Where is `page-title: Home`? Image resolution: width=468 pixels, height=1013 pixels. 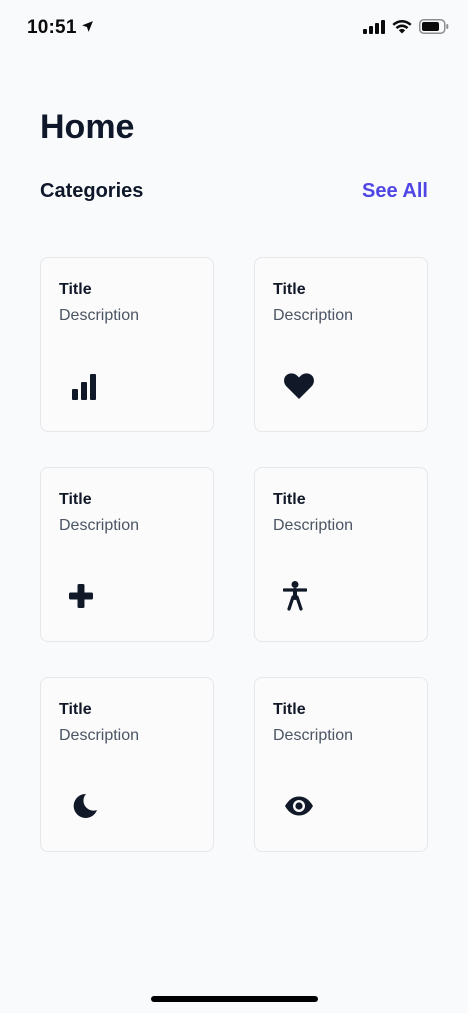 page-title: Home is located at coordinates (87, 127).